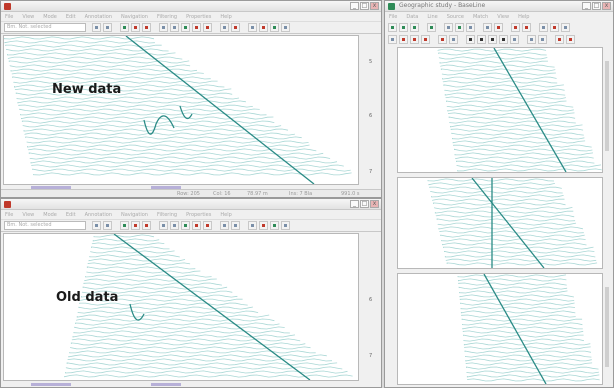 The width and height of the screenshot is (614, 388). I want to click on menu-data: Data, so click(412, 17).